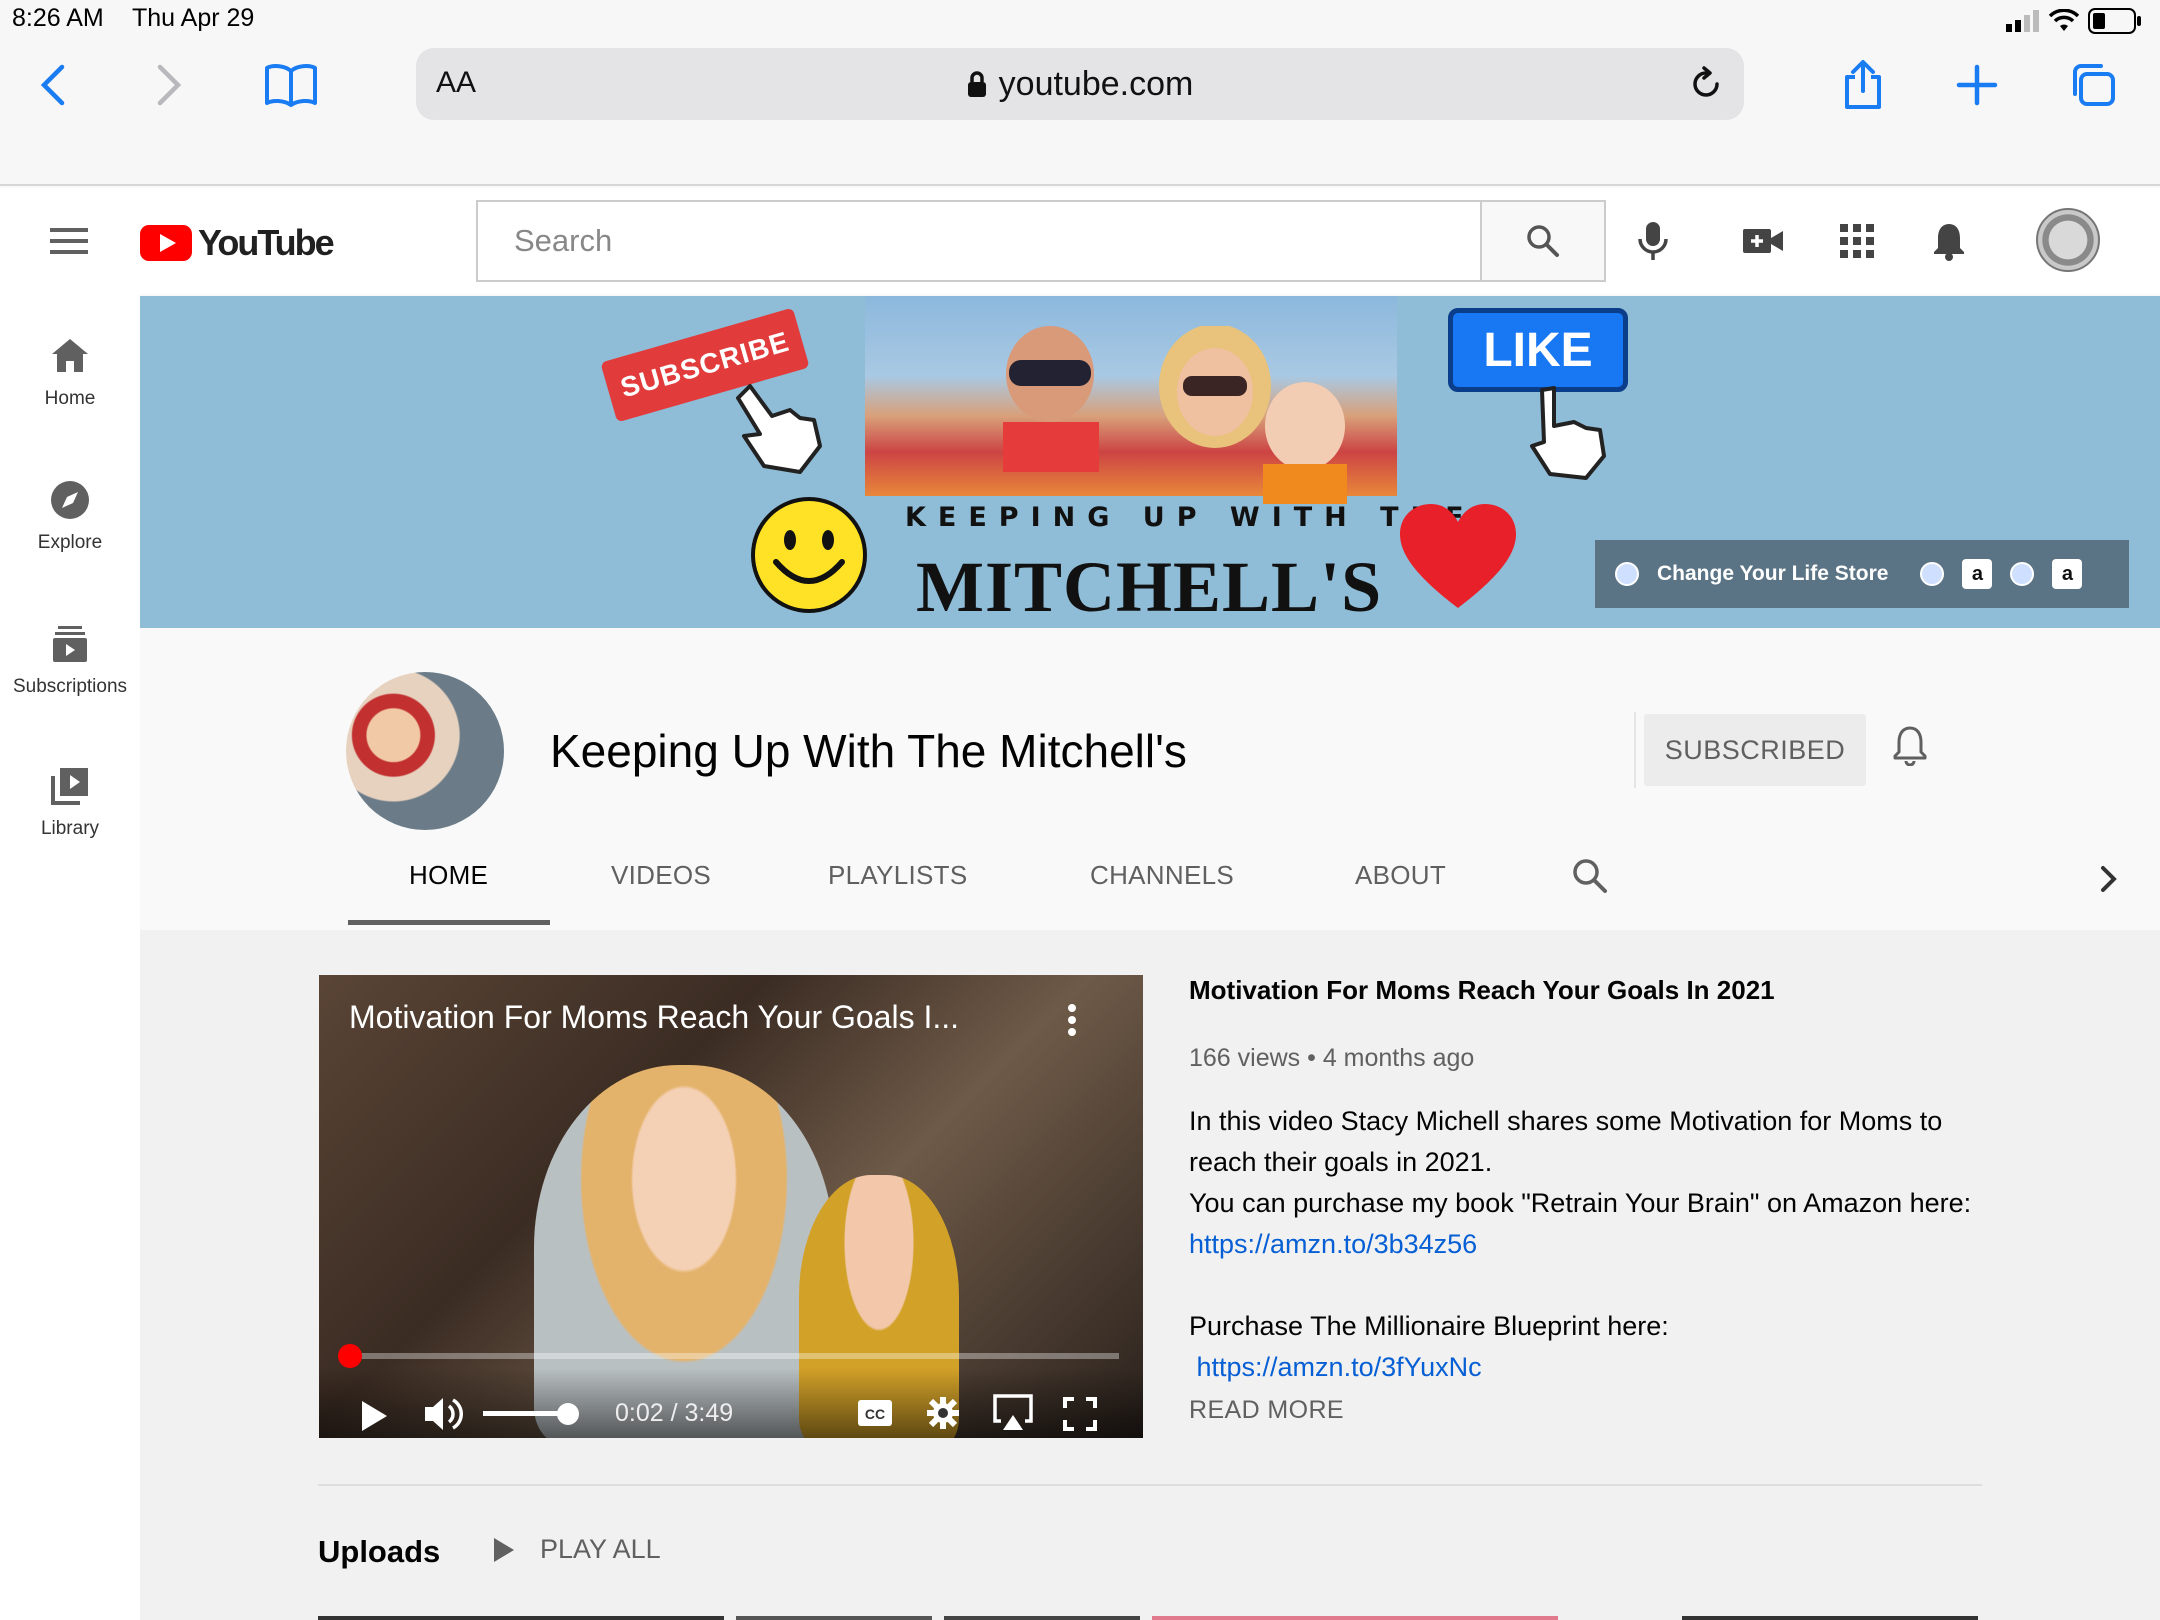 The width and height of the screenshot is (2160, 1620). I want to click on compass-icon, so click(70, 500).